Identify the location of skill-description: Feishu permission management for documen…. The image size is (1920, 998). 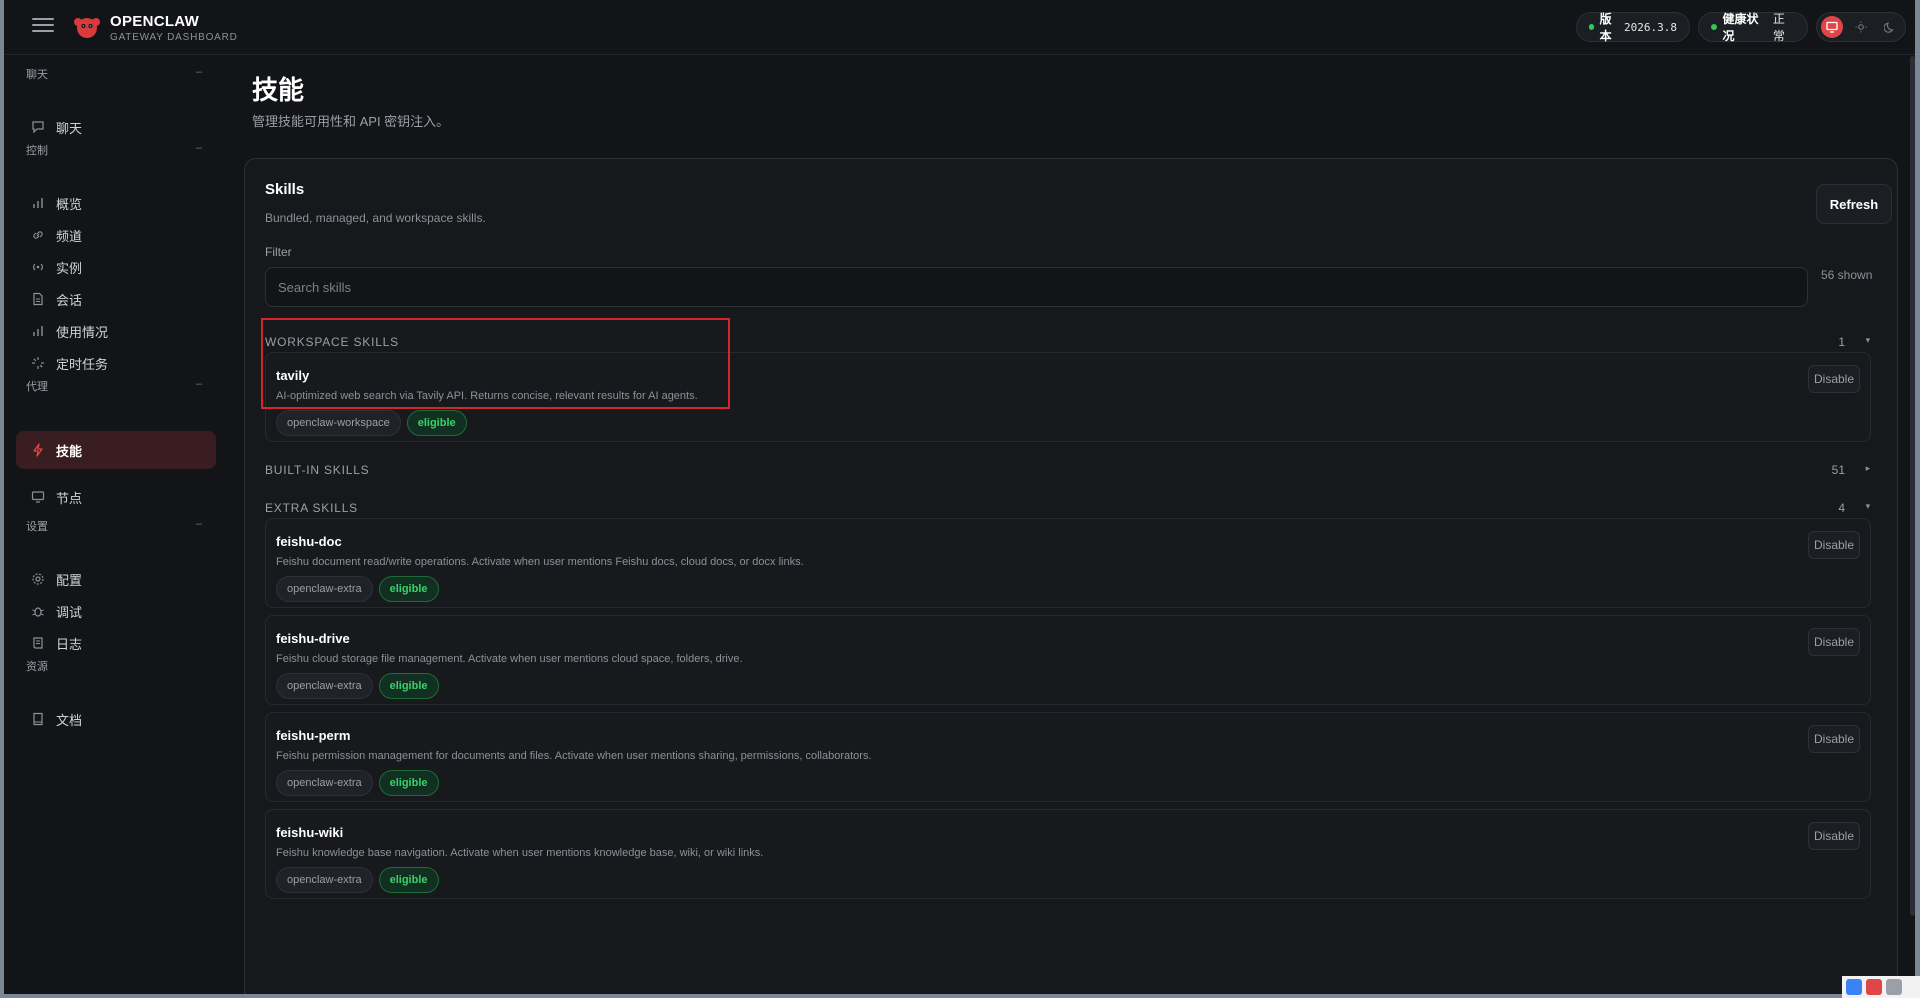
(574, 756).